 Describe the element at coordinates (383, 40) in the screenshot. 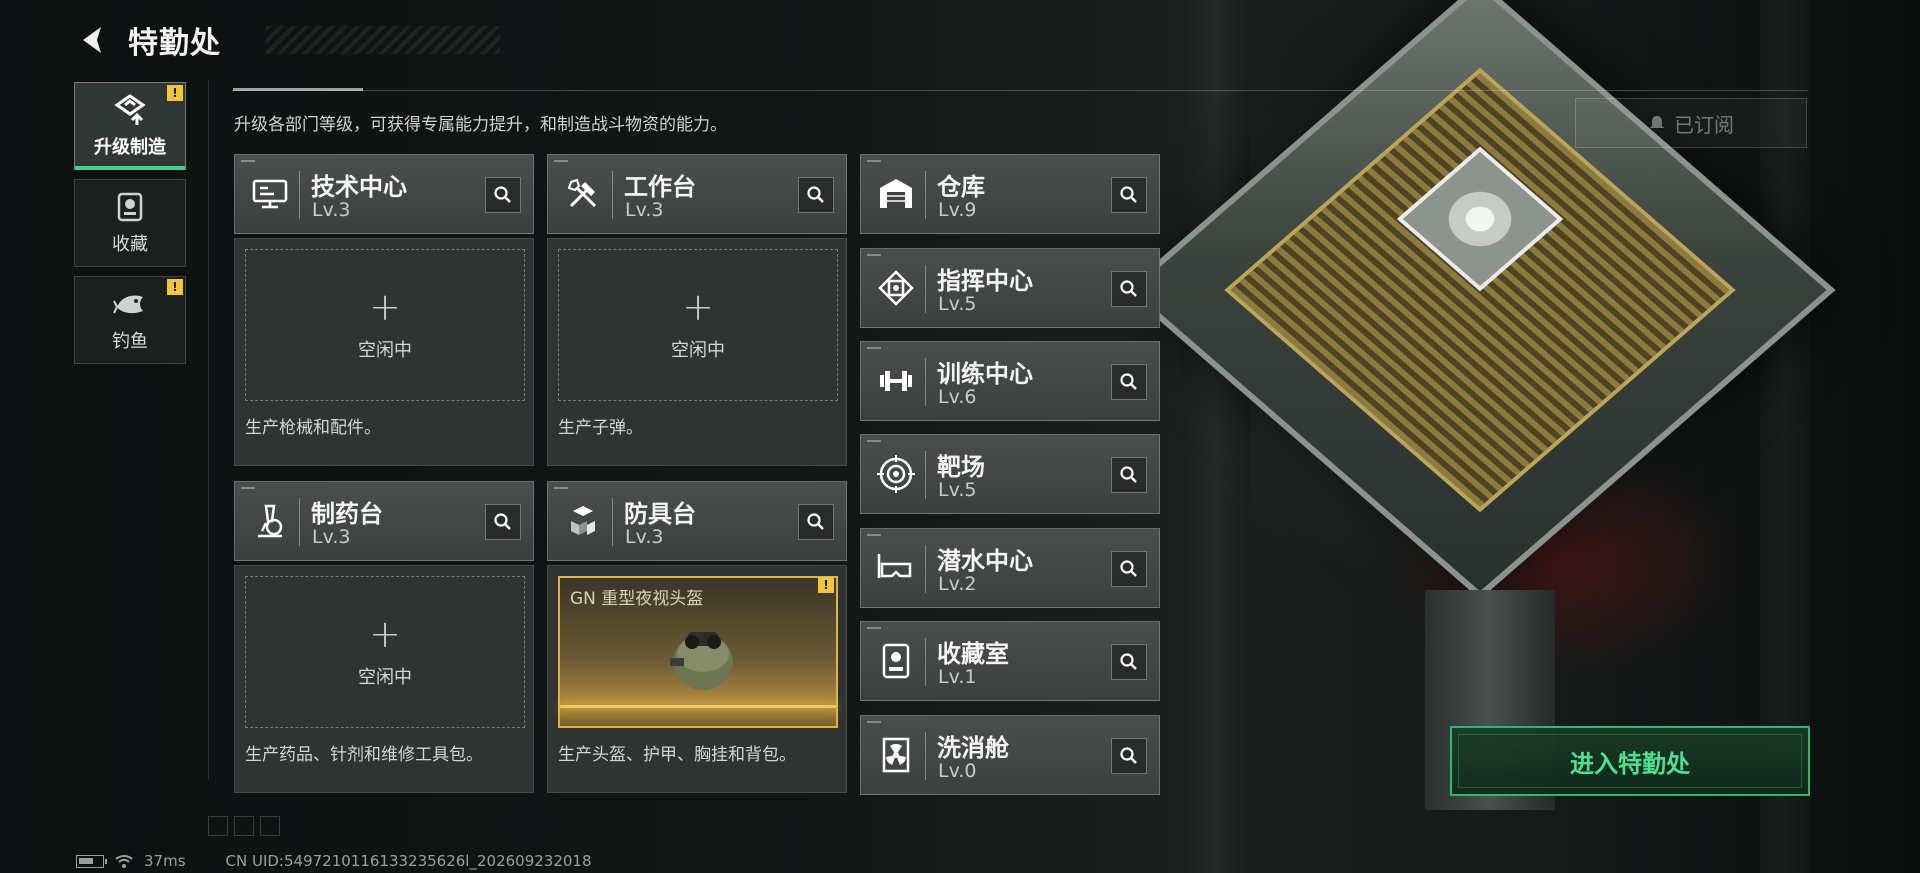

I see `header-decoration` at that location.